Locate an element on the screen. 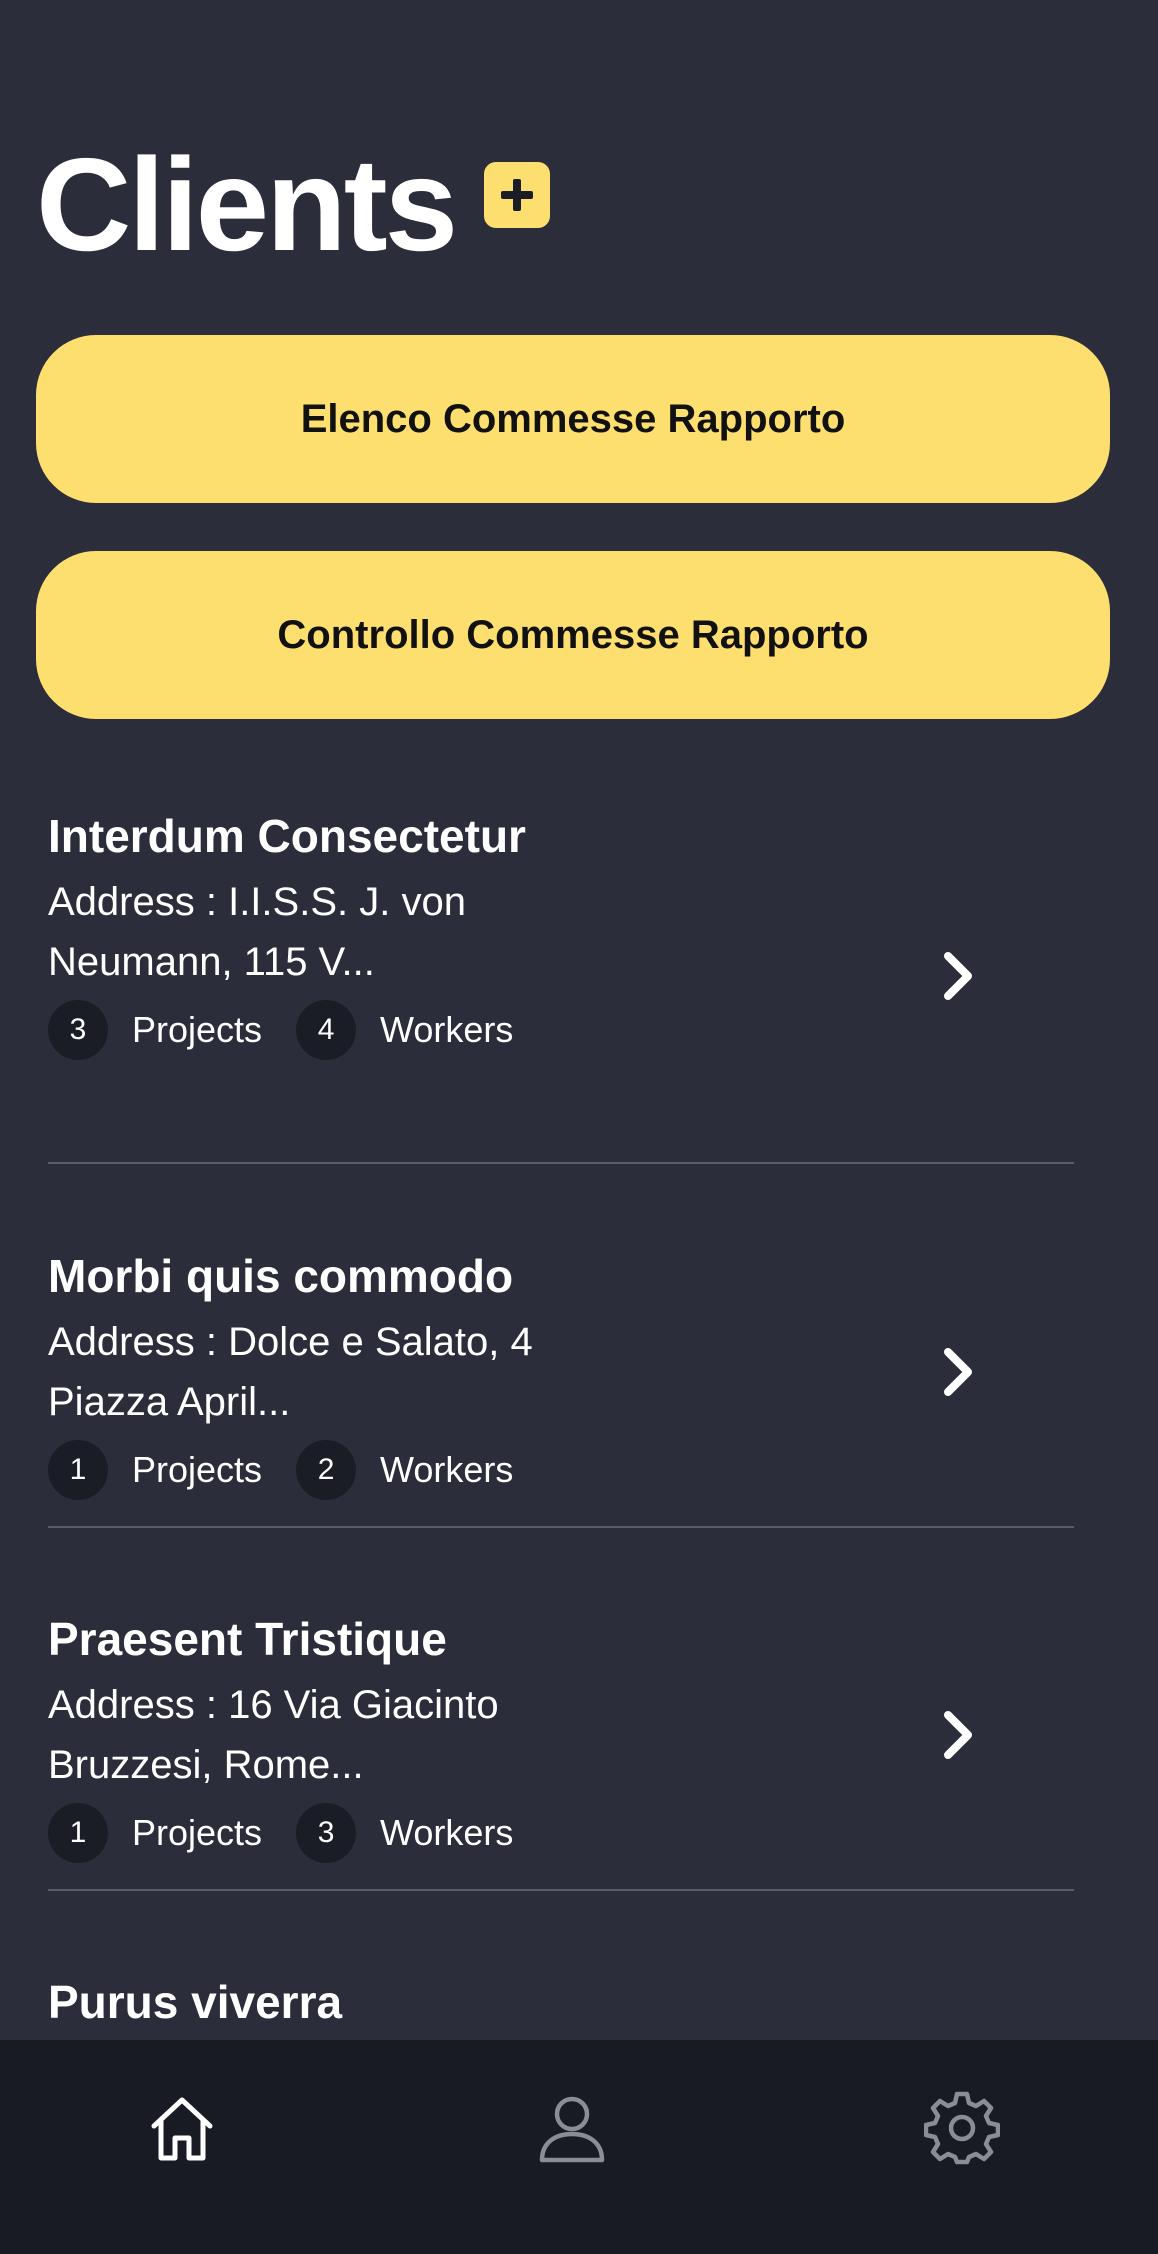 The width and height of the screenshot is (1158, 2254). page-header: Clients is located at coordinates (247, 204).